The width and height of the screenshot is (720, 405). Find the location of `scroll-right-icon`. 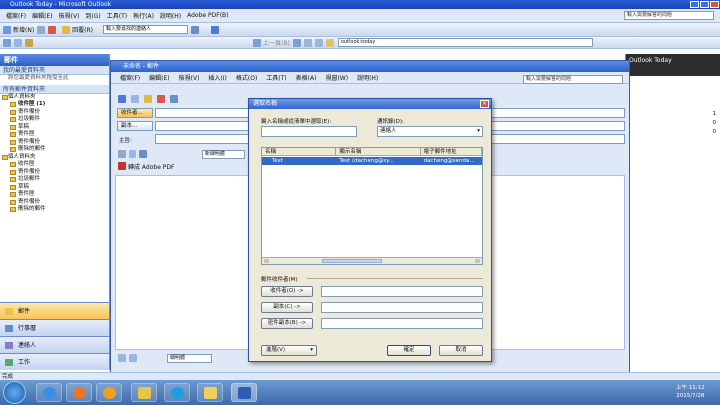

scroll-right-icon is located at coordinates (477, 261).